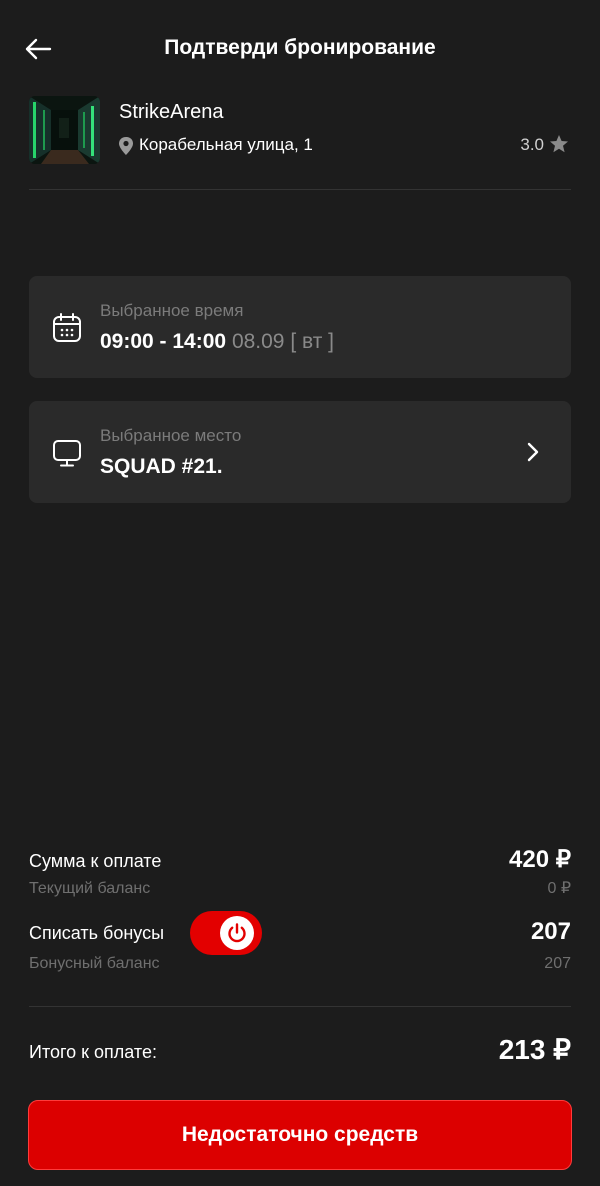 The width and height of the screenshot is (600, 1186). Describe the element at coordinates (559, 144) in the screenshot. I see `star-icon` at that location.